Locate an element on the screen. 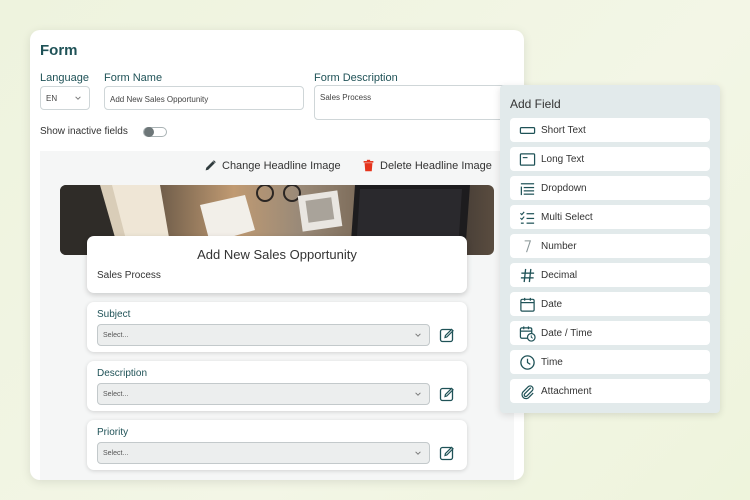 The image size is (750, 500). add-field-label: Short Text is located at coordinates (563, 130).